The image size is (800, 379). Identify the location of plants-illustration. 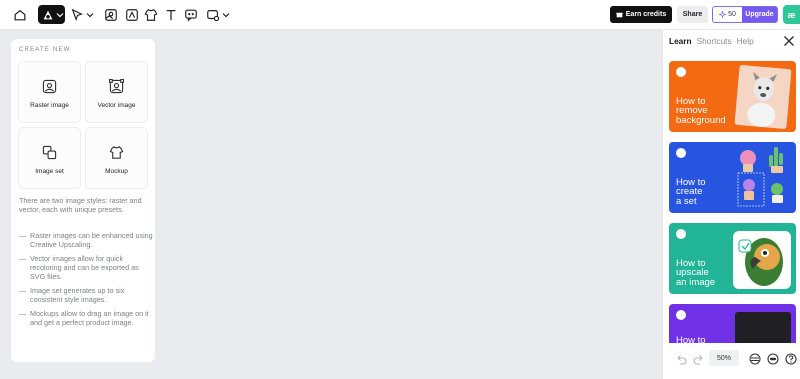
(765, 177).